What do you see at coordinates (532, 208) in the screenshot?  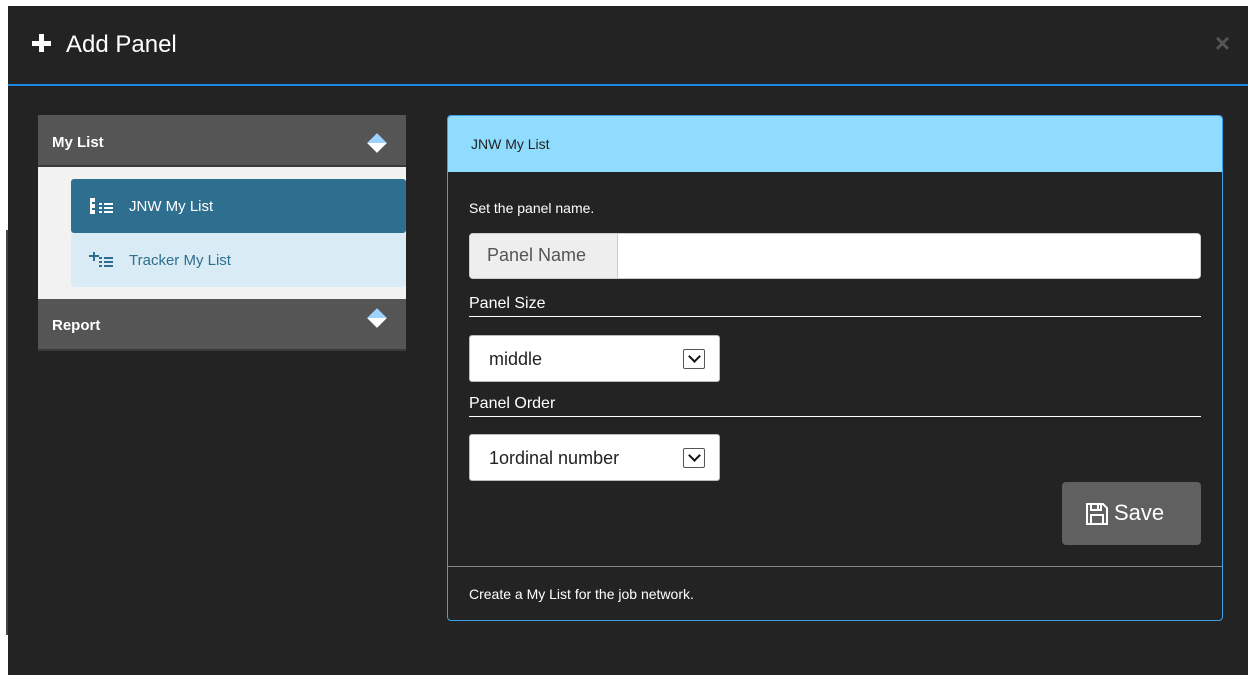 I see `instruction-text: Set the panel name.` at bounding box center [532, 208].